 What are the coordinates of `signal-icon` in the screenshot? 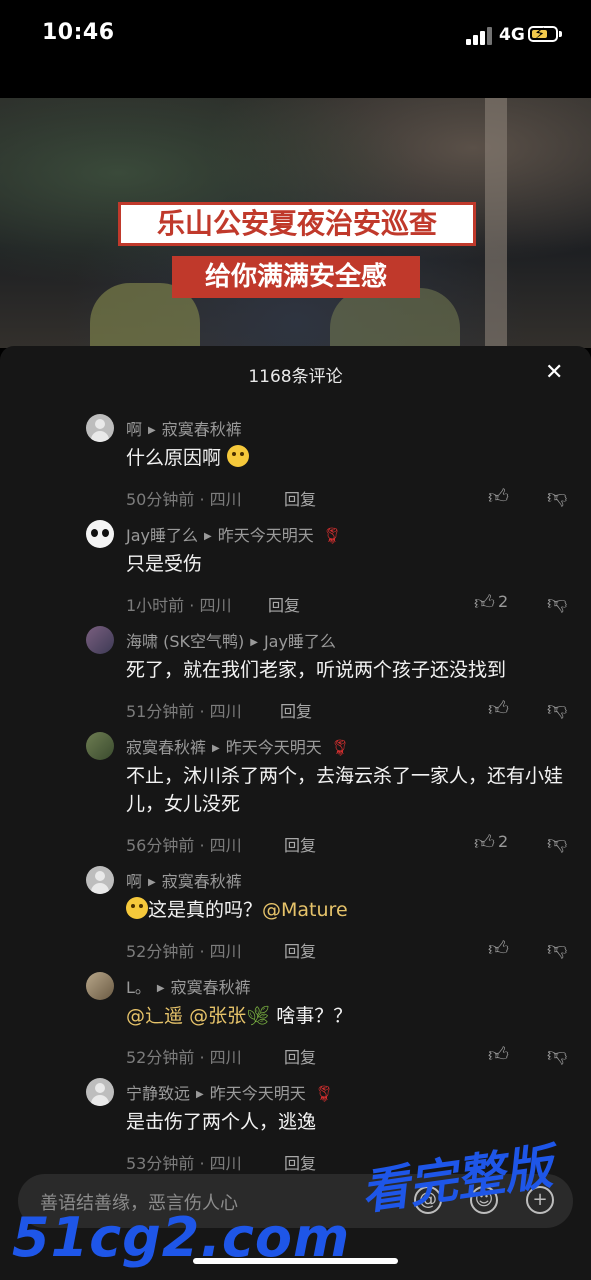 It's located at (480, 36).